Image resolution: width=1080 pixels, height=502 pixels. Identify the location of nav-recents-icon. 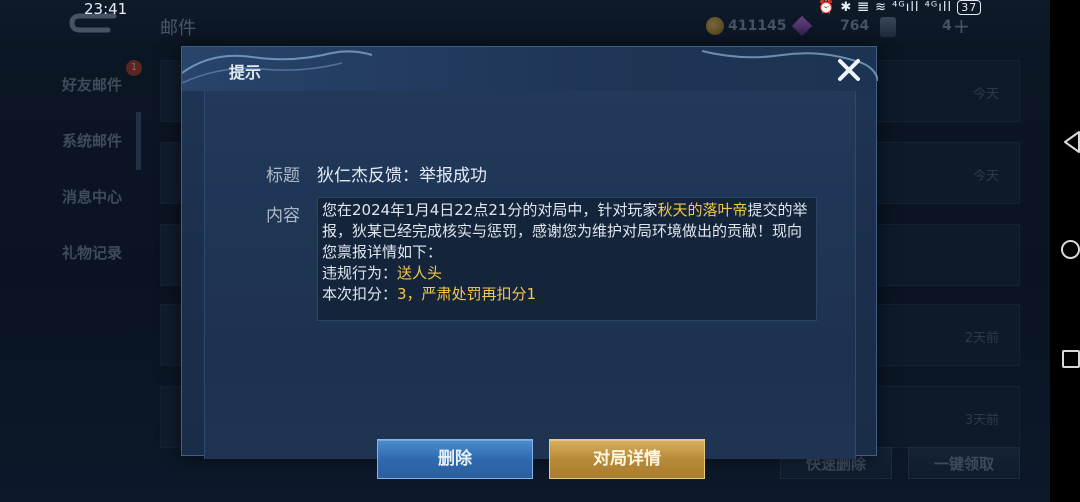
(1071, 359).